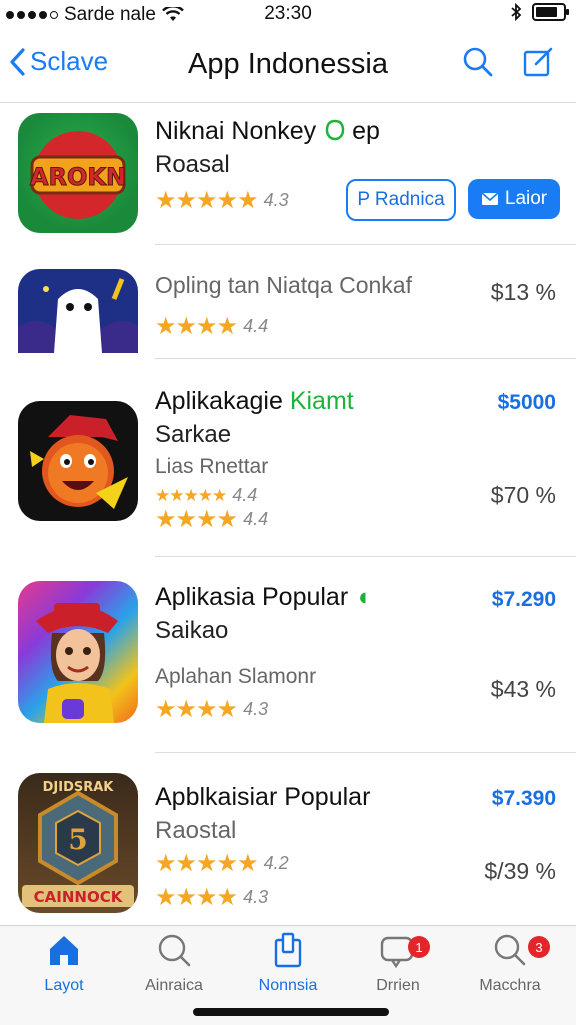  I want to click on app-icon-bottom-lettering: CAINNOCK, so click(79, 897).